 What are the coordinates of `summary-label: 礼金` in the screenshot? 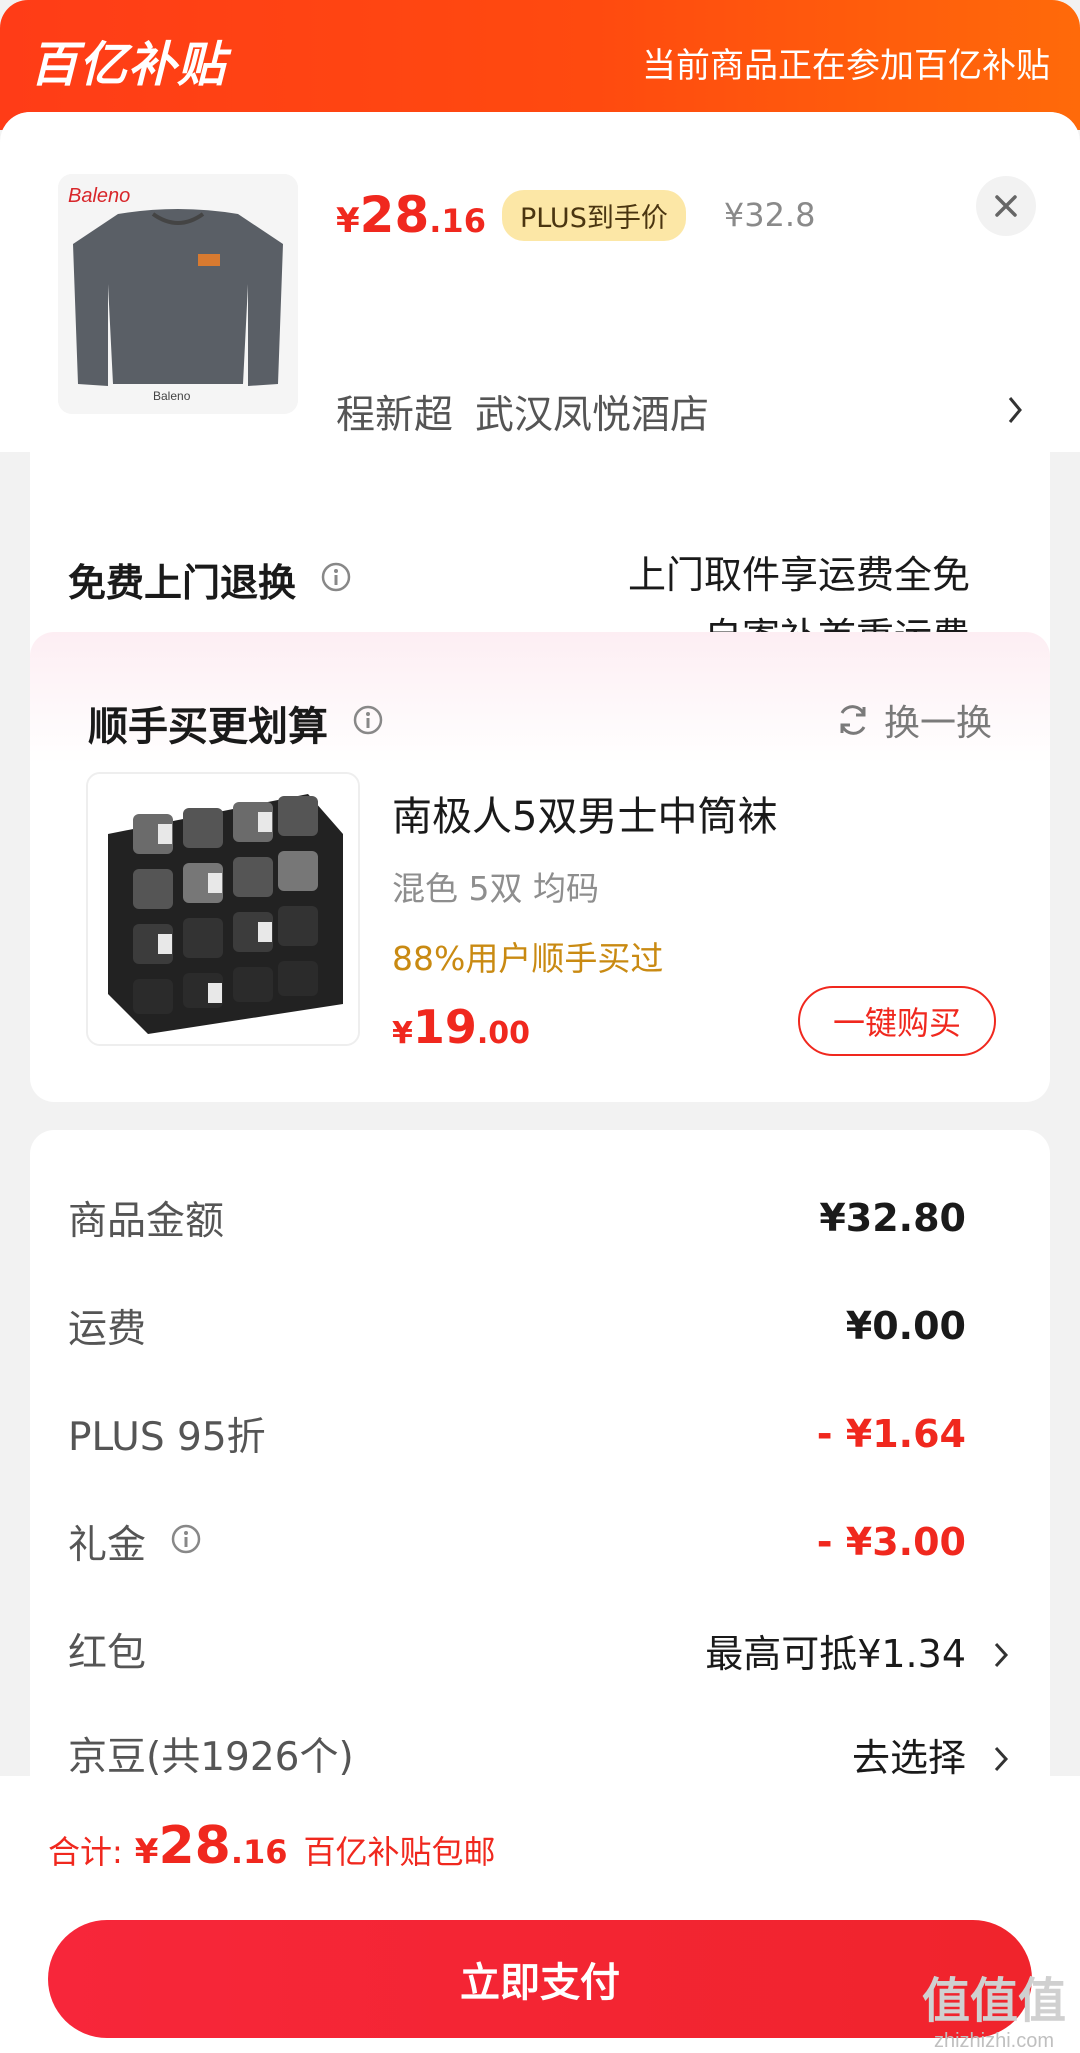 It's located at (135, 1542).